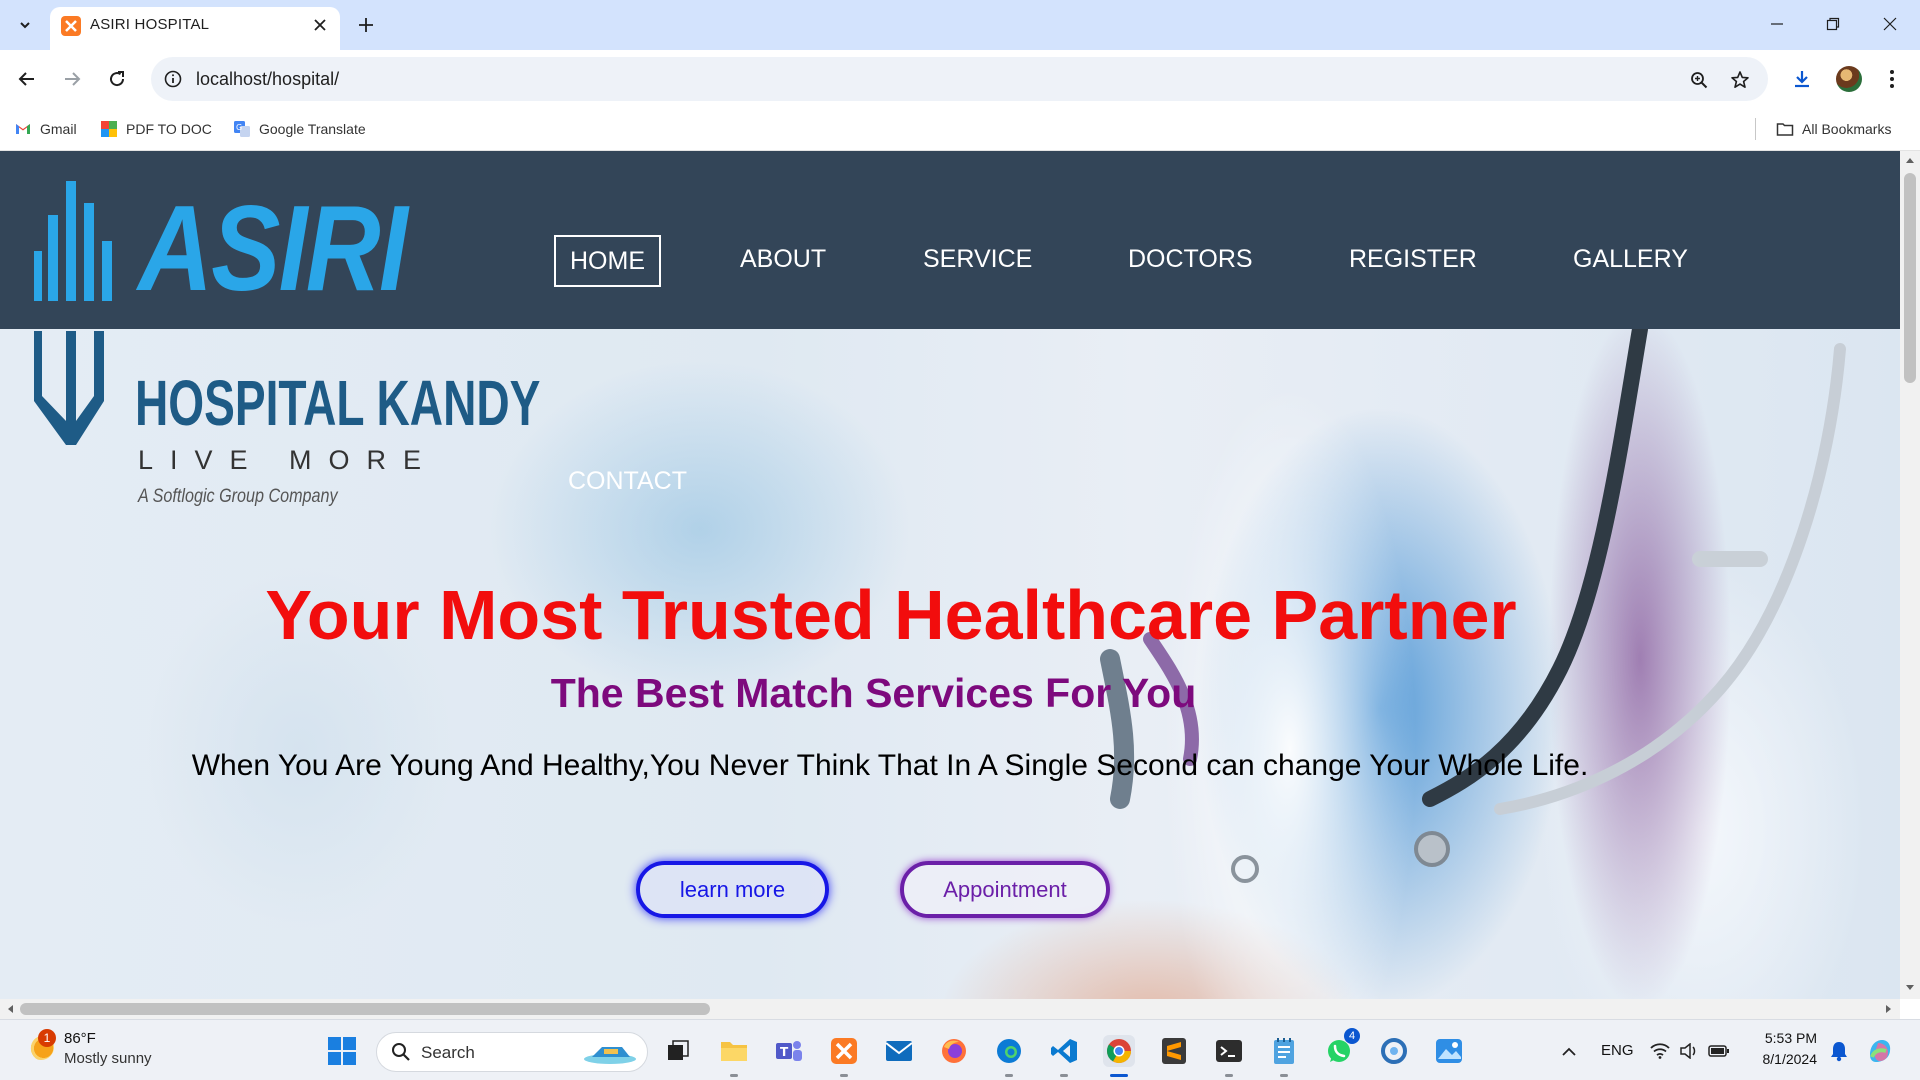  What do you see at coordinates (173, 79) in the screenshot?
I see `site-info-button` at bounding box center [173, 79].